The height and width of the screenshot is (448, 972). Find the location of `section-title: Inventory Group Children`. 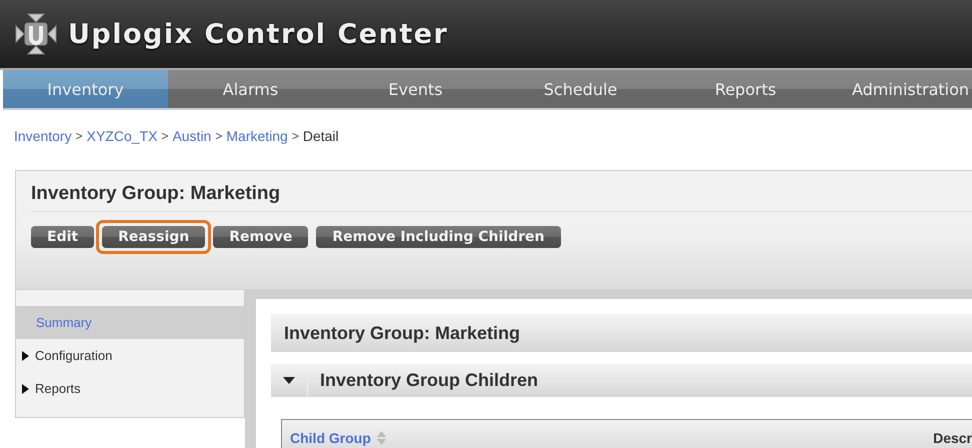

section-title: Inventory Group Children is located at coordinates (429, 380).